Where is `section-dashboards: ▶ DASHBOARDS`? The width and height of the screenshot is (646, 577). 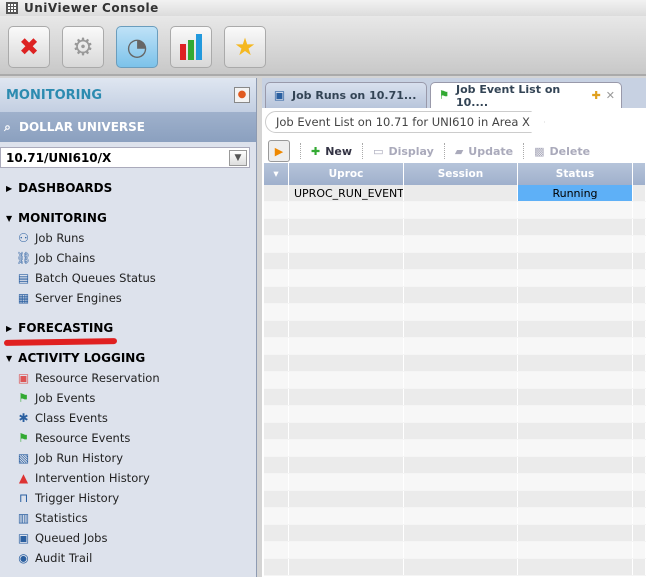
section-dashboards: ▶ DASHBOARDS is located at coordinates (128, 188).